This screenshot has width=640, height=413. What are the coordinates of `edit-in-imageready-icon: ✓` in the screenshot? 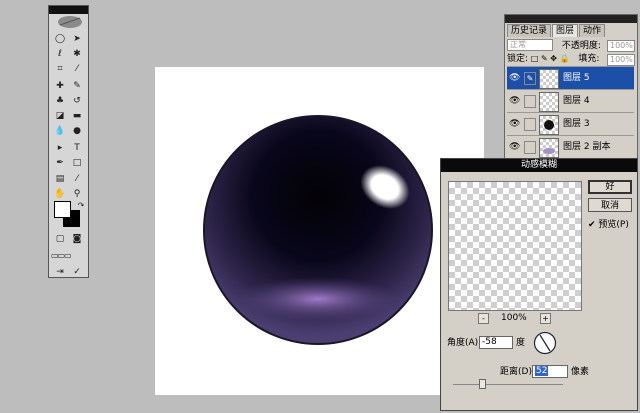 It's located at (77, 272).